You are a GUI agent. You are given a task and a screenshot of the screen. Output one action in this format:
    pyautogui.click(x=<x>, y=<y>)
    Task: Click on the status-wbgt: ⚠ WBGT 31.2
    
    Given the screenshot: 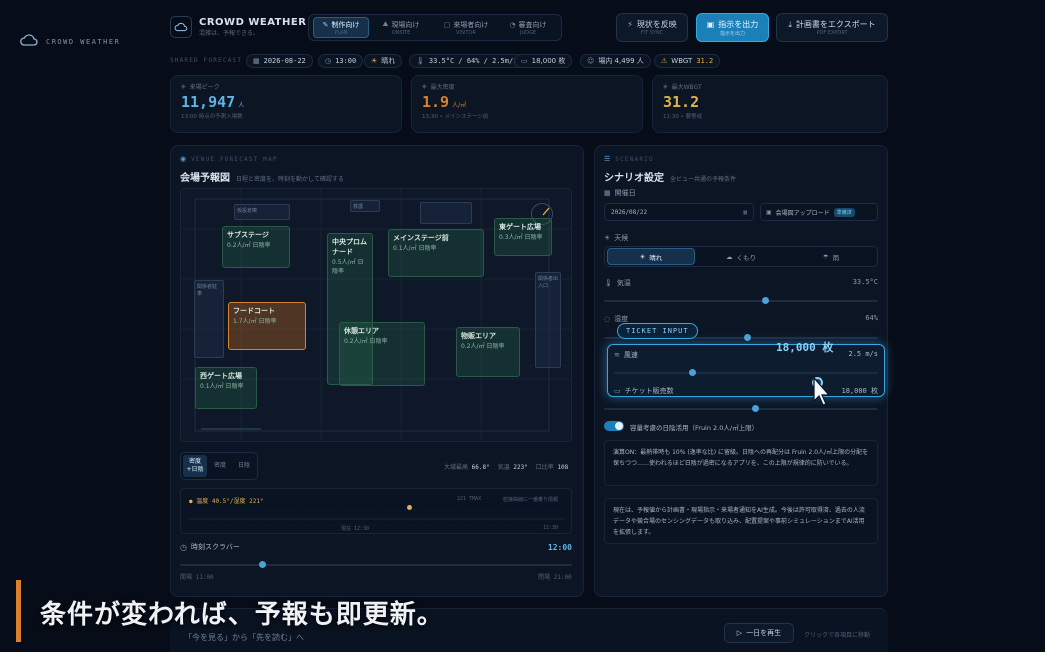 What is the action you would take?
    pyautogui.click(x=687, y=61)
    